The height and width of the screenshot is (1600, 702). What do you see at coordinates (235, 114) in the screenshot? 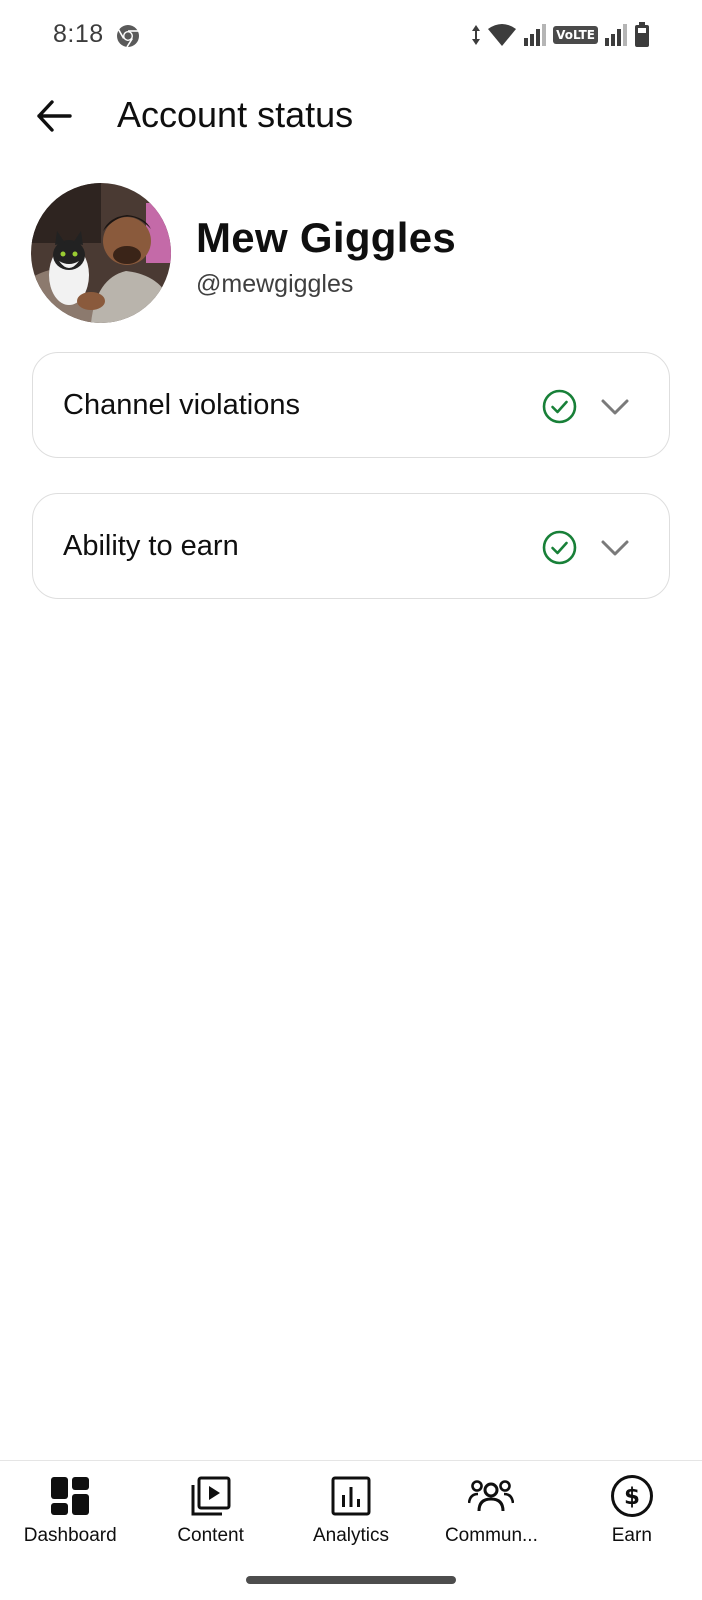
I see `page-title: Account status` at bounding box center [235, 114].